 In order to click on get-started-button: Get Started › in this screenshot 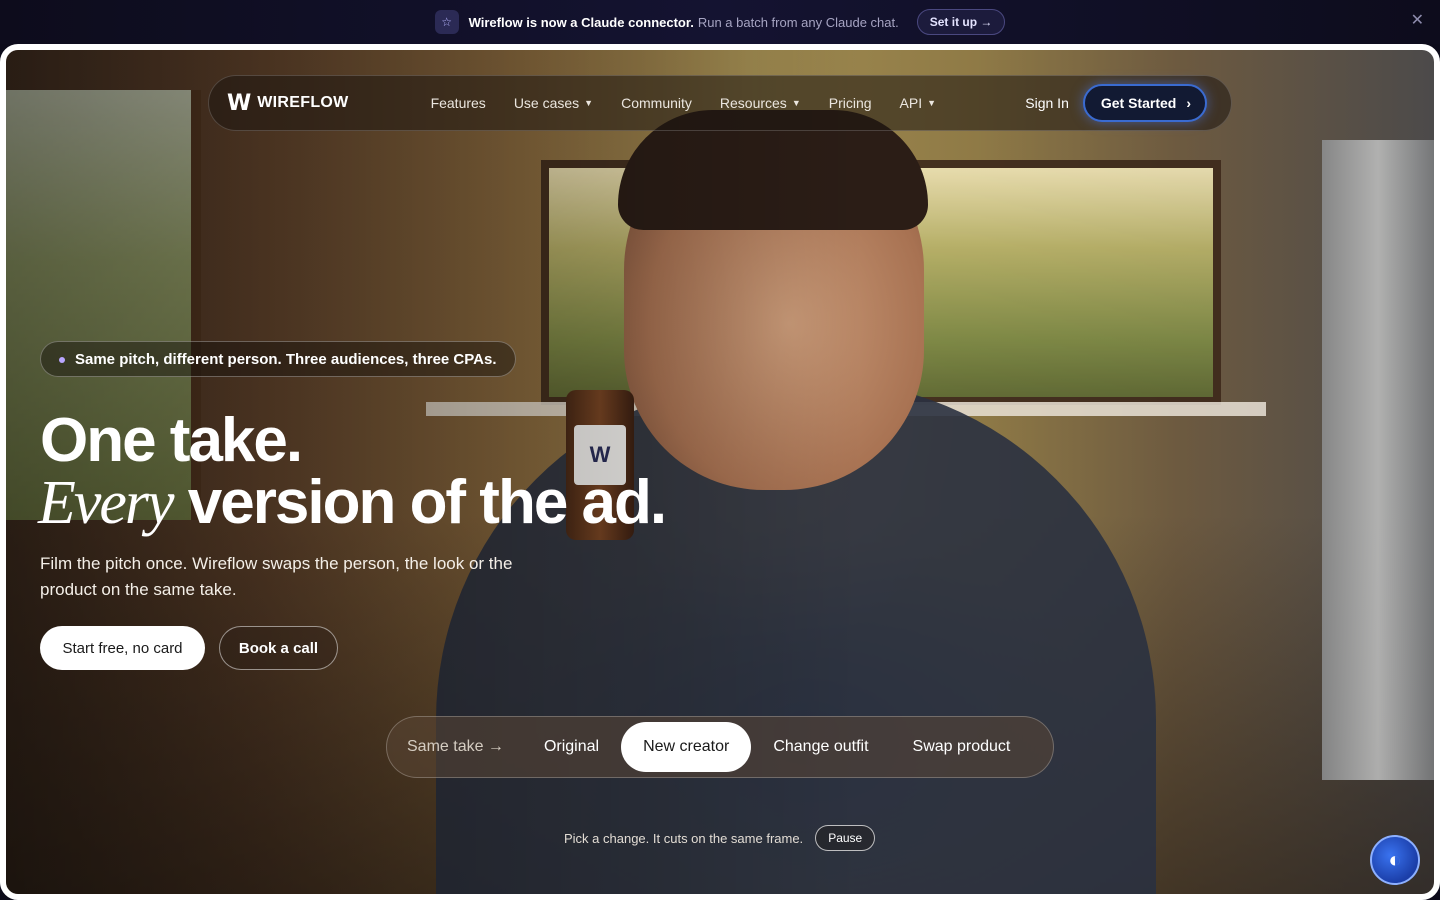, I will do `click(1144, 103)`.